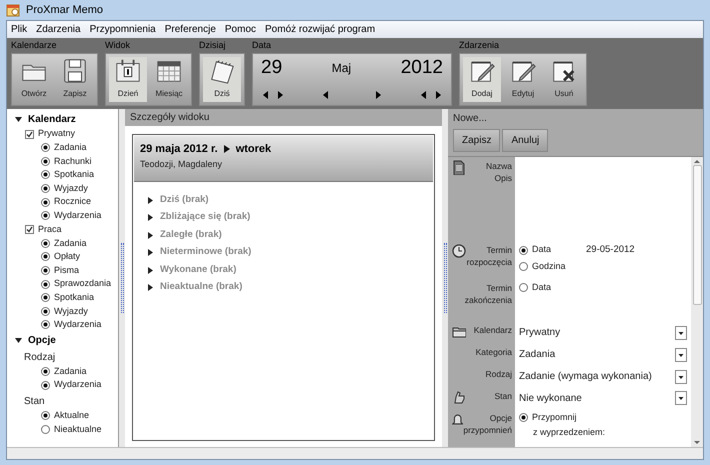 The height and width of the screenshot is (465, 710). Describe the element at coordinates (494, 352) in the screenshot. I see `field-label: Kategoria` at that location.